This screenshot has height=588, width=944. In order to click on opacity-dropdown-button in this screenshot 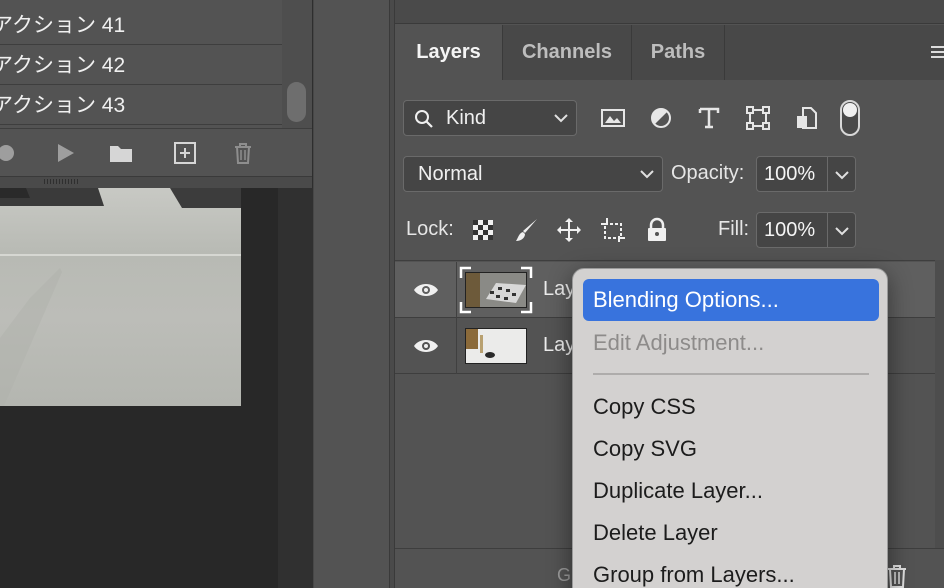, I will do `click(842, 174)`.